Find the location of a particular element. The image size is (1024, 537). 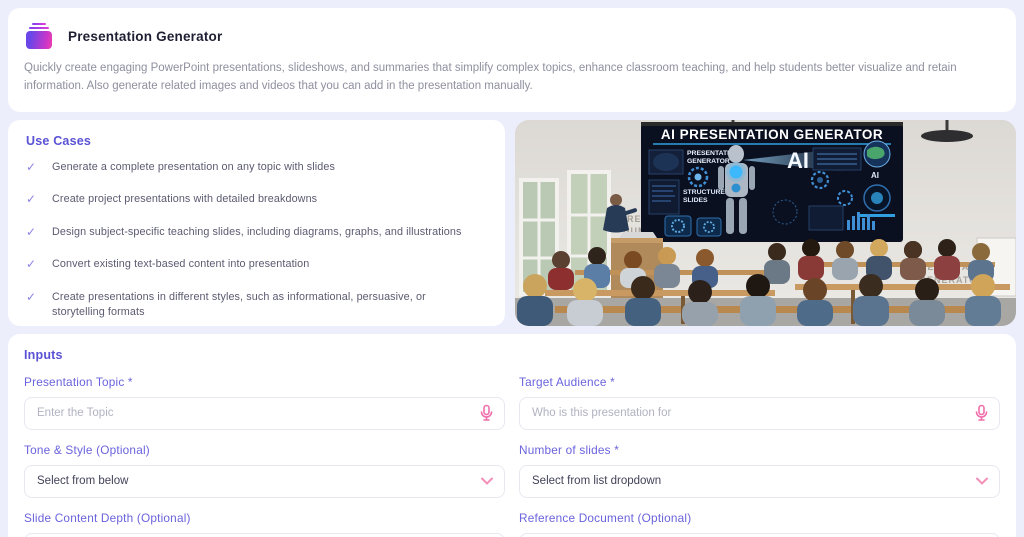

slide-content-depth-select: Select from below is located at coordinates (264, 534).